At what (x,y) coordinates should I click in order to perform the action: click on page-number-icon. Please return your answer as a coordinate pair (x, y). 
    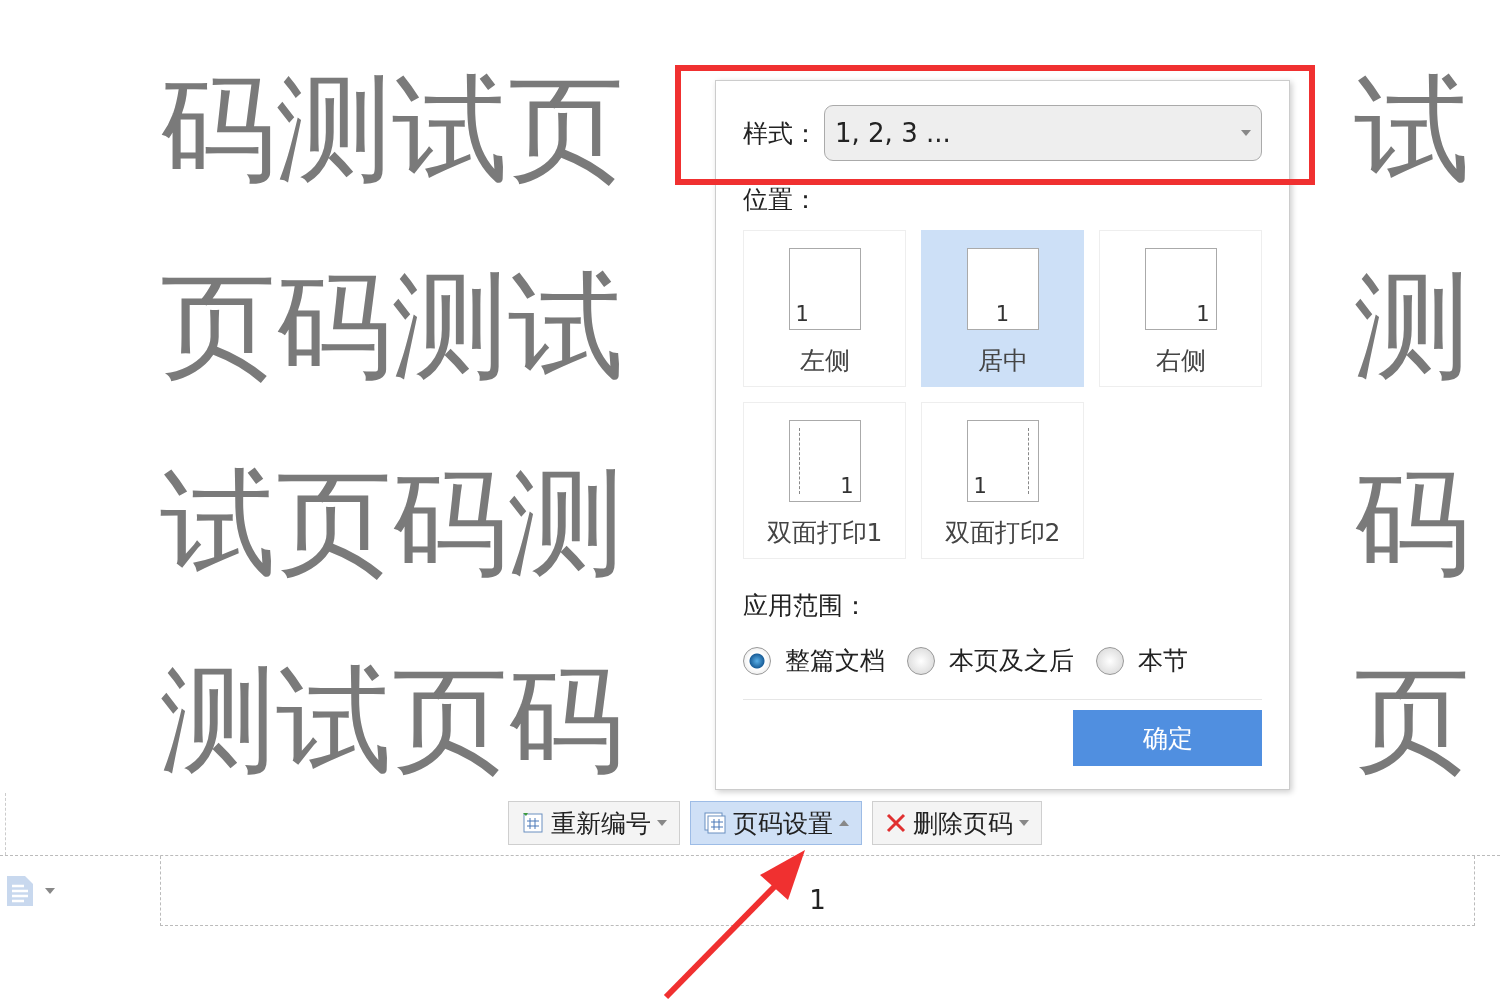
    Looking at the image, I should click on (715, 823).